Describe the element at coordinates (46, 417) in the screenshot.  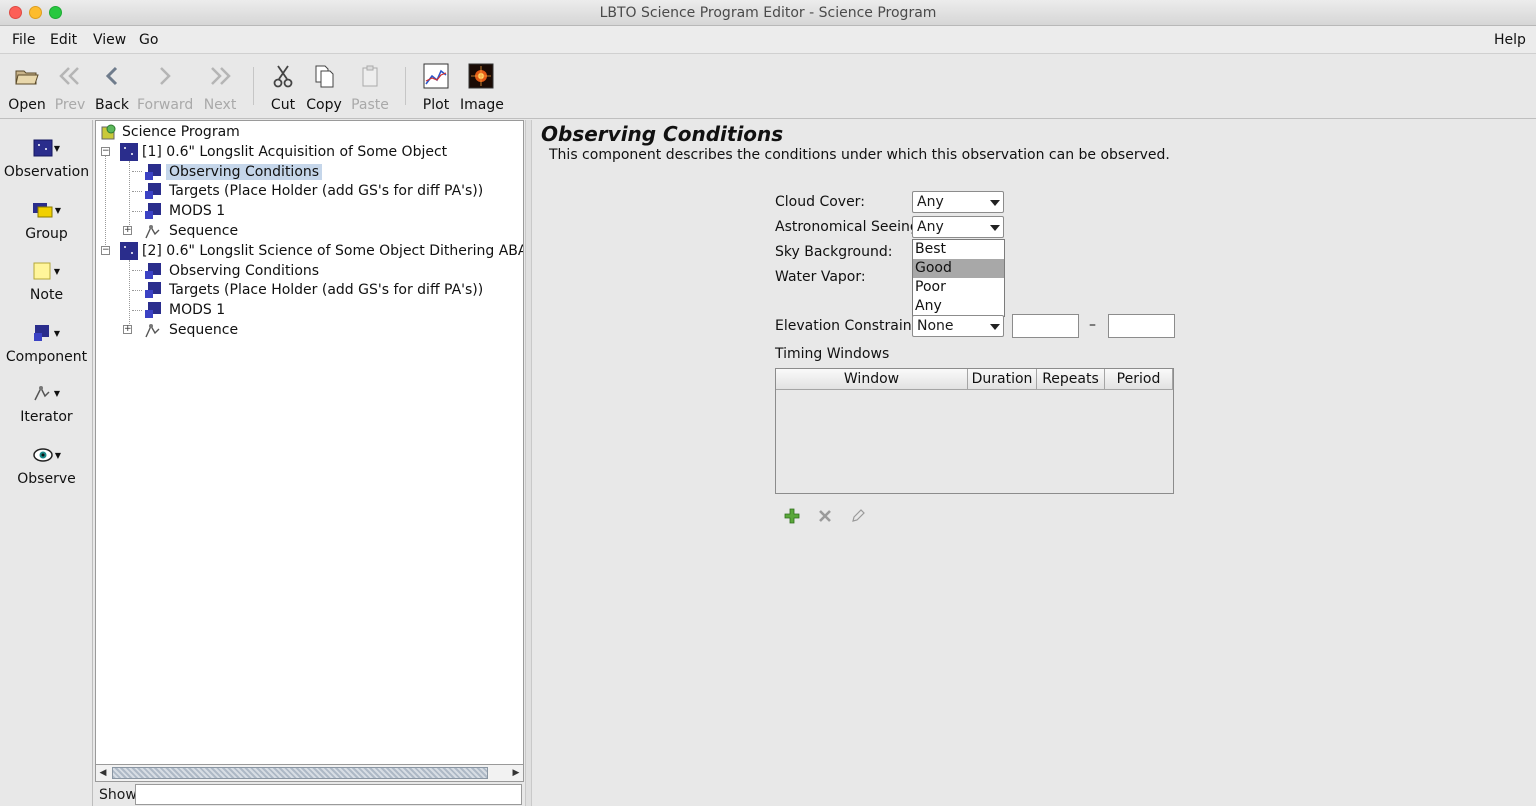
I see `palette-iterator-label: Iterator` at that location.